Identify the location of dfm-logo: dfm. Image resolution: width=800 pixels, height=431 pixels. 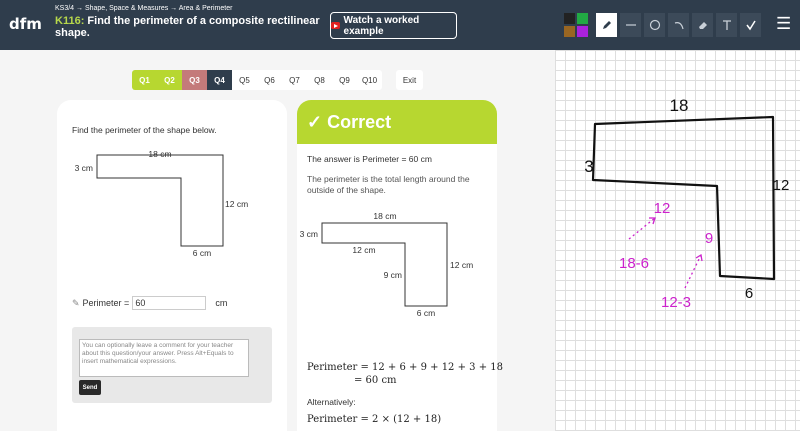
(25, 24).